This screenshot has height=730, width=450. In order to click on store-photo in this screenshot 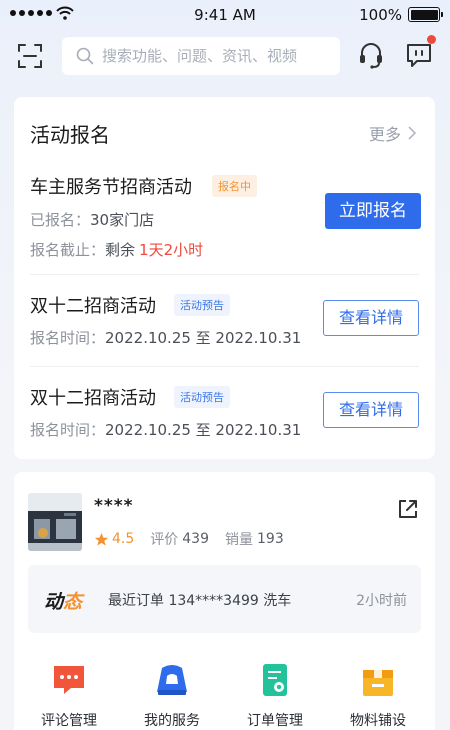, I will do `click(55, 522)`.